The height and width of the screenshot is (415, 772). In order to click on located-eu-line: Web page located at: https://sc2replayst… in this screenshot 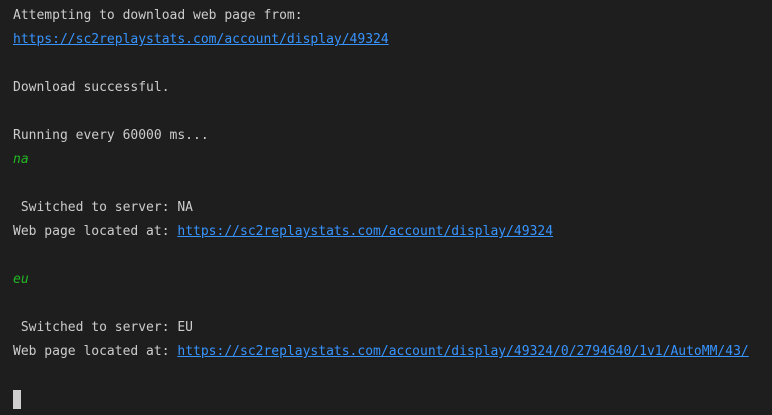, I will do `click(392, 352)`.